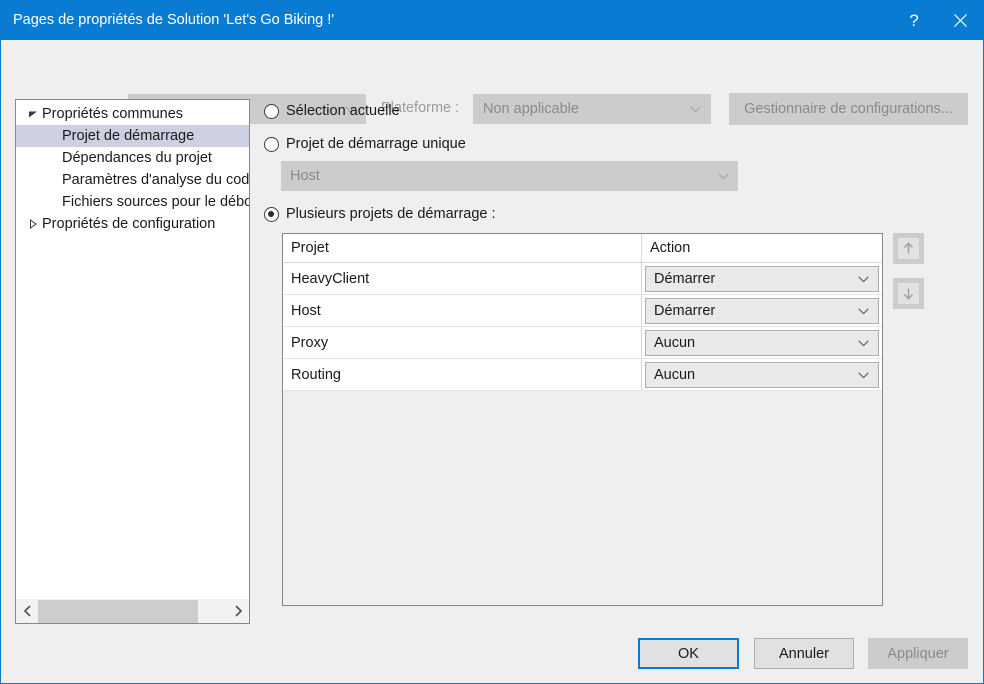 The width and height of the screenshot is (984, 684). What do you see at coordinates (509, 176) in the screenshot?
I see `single-startup-project-select: Host` at bounding box center [509, 176].